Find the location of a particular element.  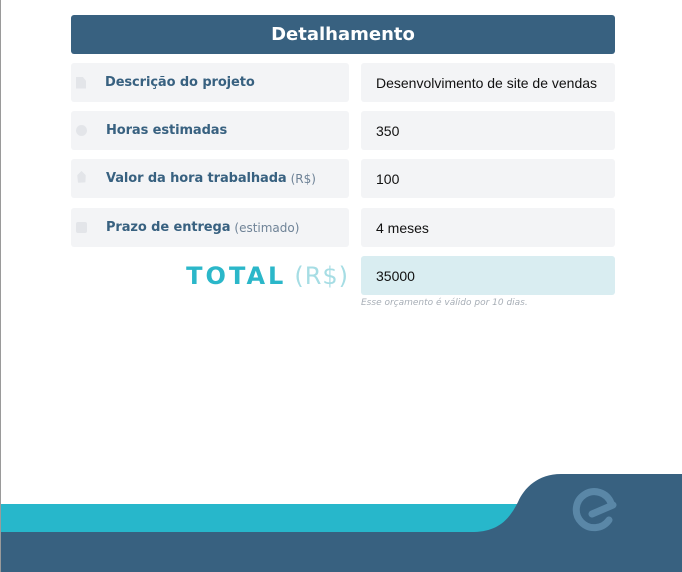

label-subtext: (R$) is located at coordinates (303, 178).